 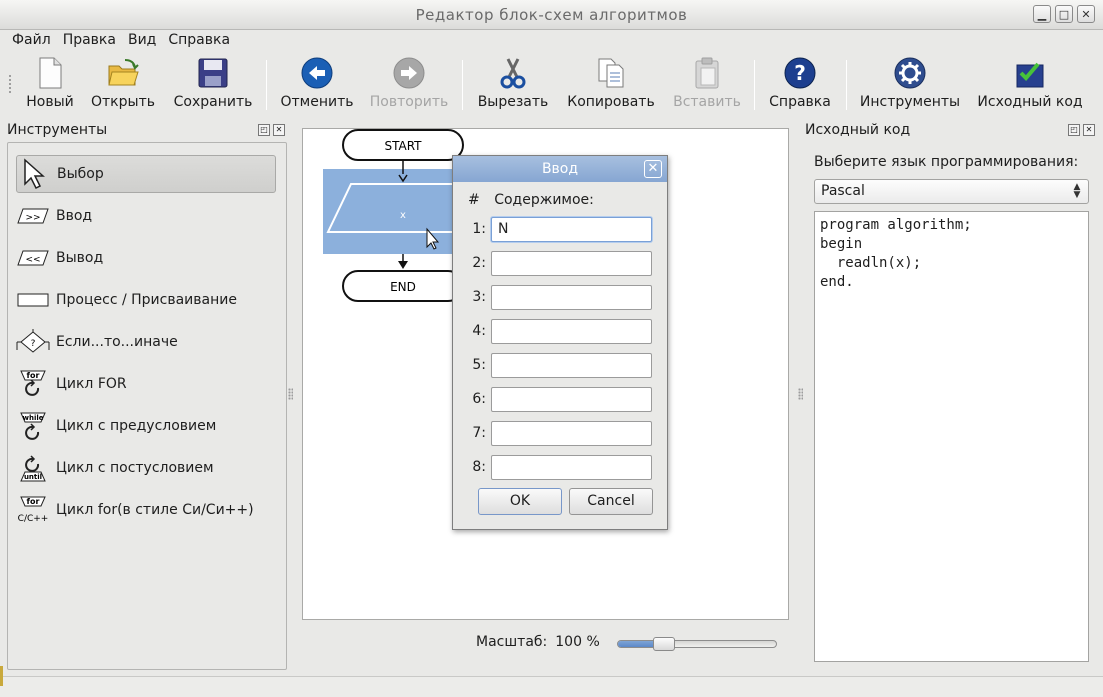 I want to click on redo-arrow-icon, so click(x=409, y=73).